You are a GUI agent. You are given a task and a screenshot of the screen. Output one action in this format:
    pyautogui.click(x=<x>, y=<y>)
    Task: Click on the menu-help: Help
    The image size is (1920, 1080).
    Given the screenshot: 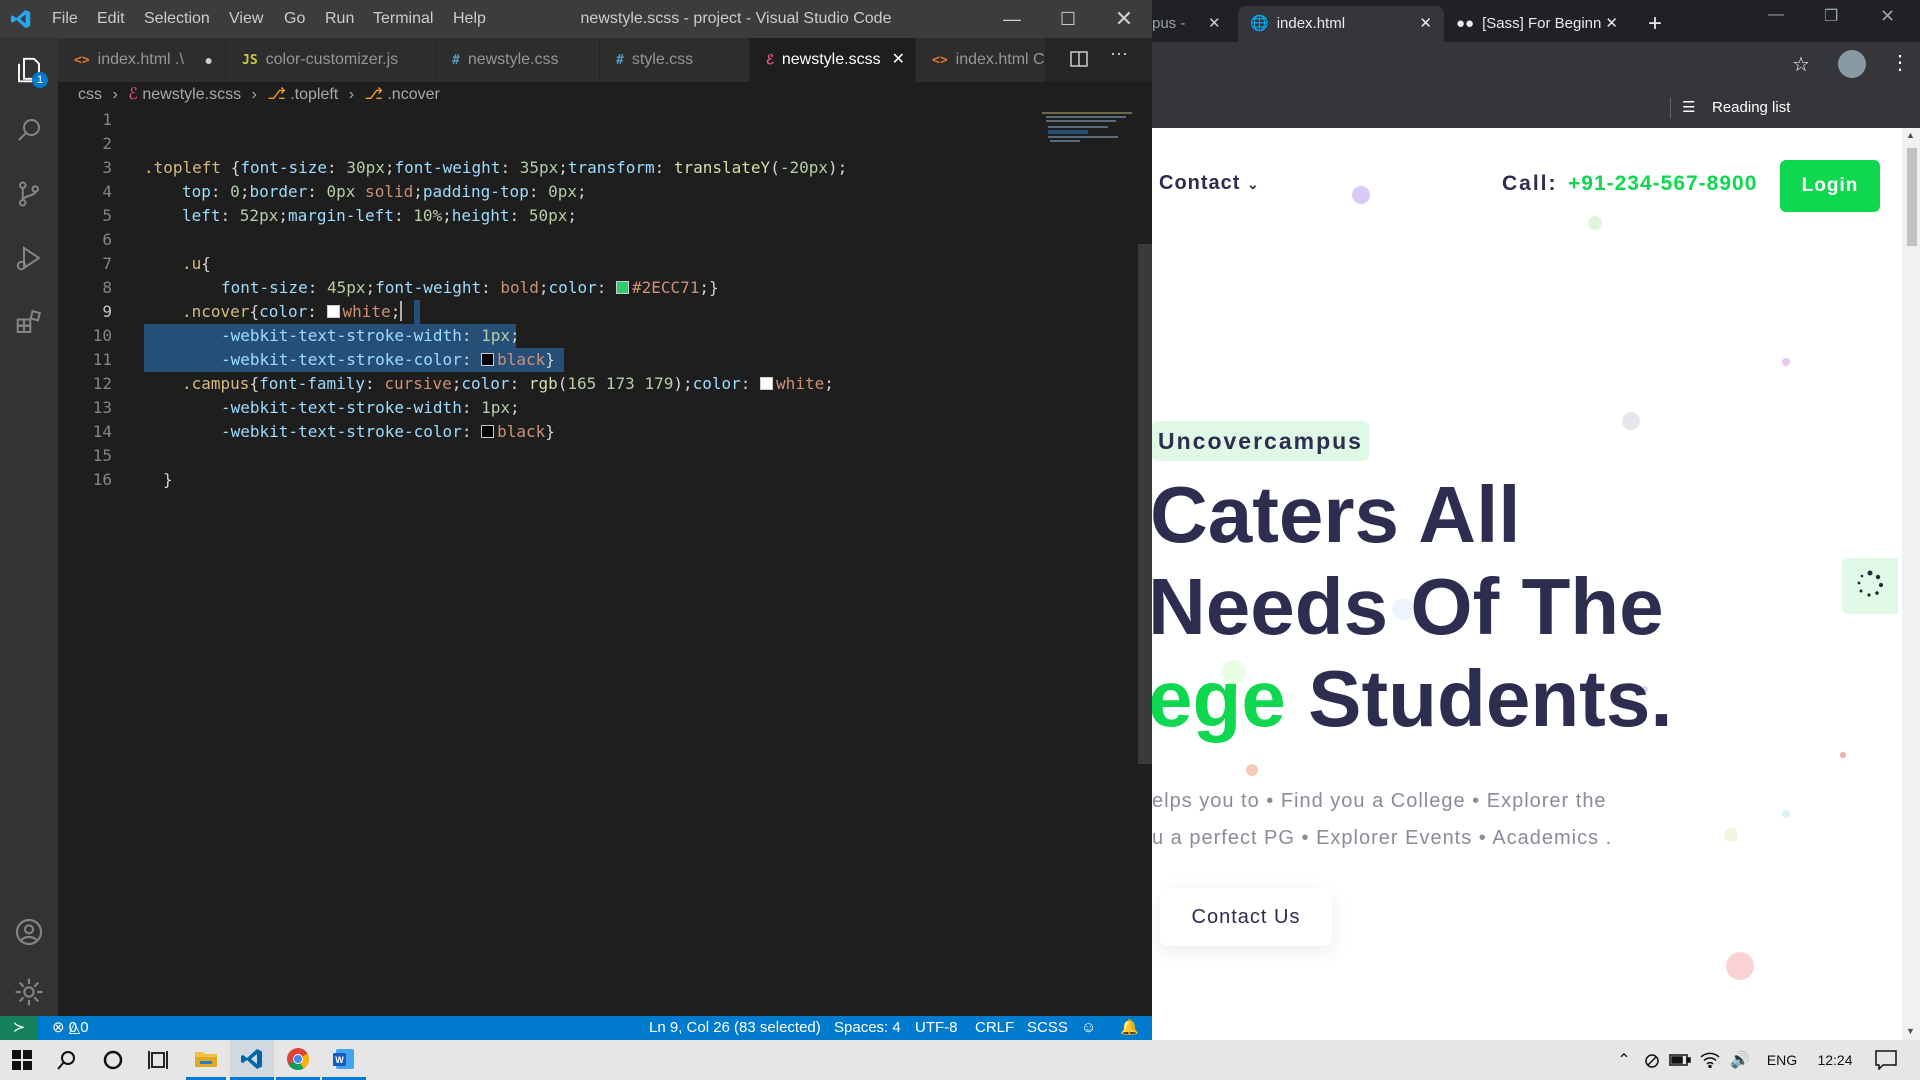 What is the action you would take?
    pyautogui.click(x=469, y=19)
    